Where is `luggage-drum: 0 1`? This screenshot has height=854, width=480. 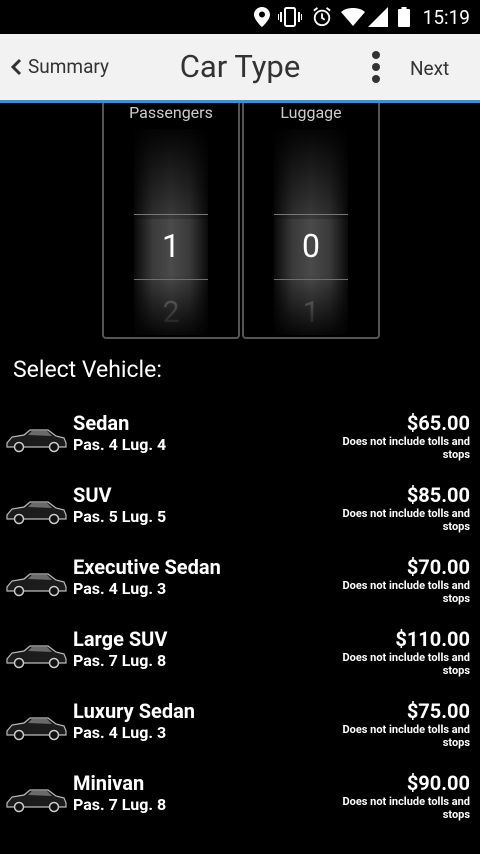 luggage-drum: 0 1 is located at coordinates (311, 232).